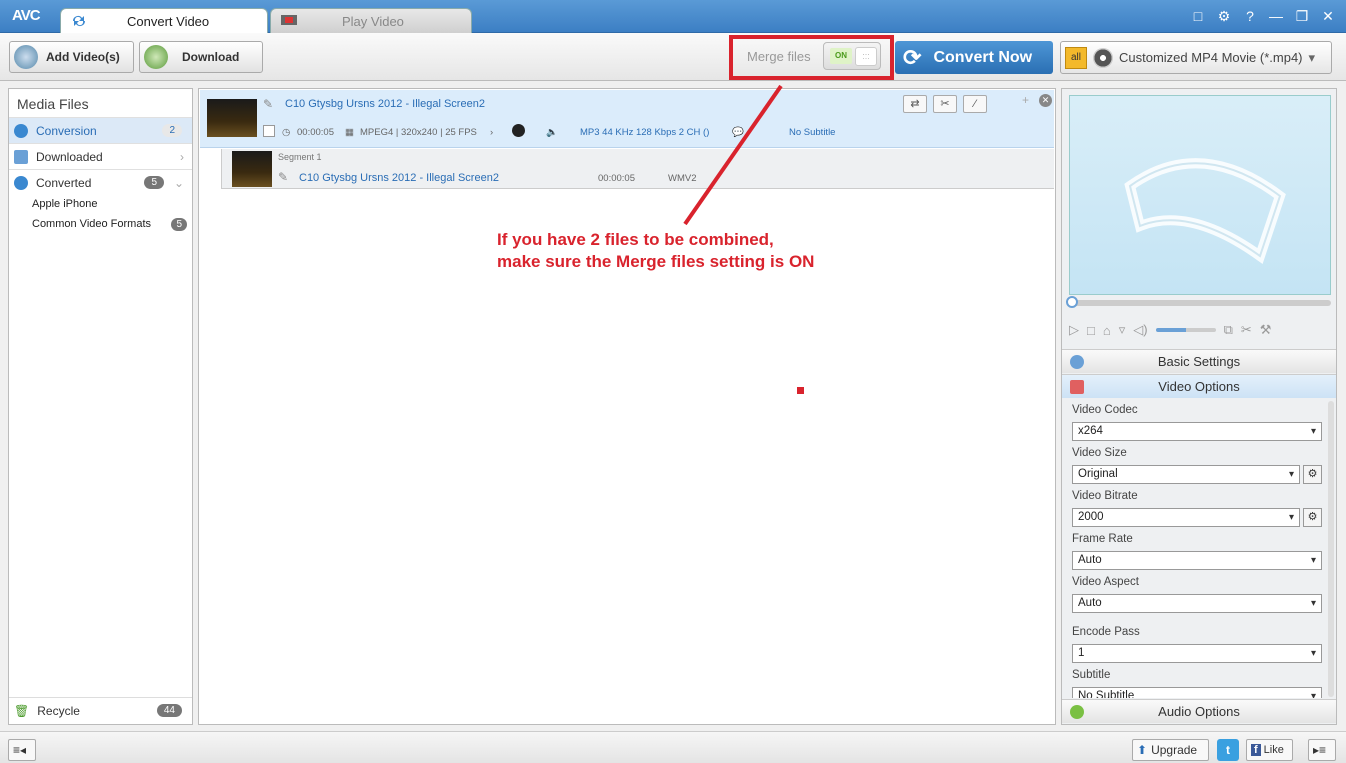 The width and height of the screenshot is (1346, 763). What do you see at coordinates (399, 178) in the screenshot?
I see `segment-name: C10 Gtysbg Ursns 2012 - Illegal Screen2` at bounding box center [399, 178].